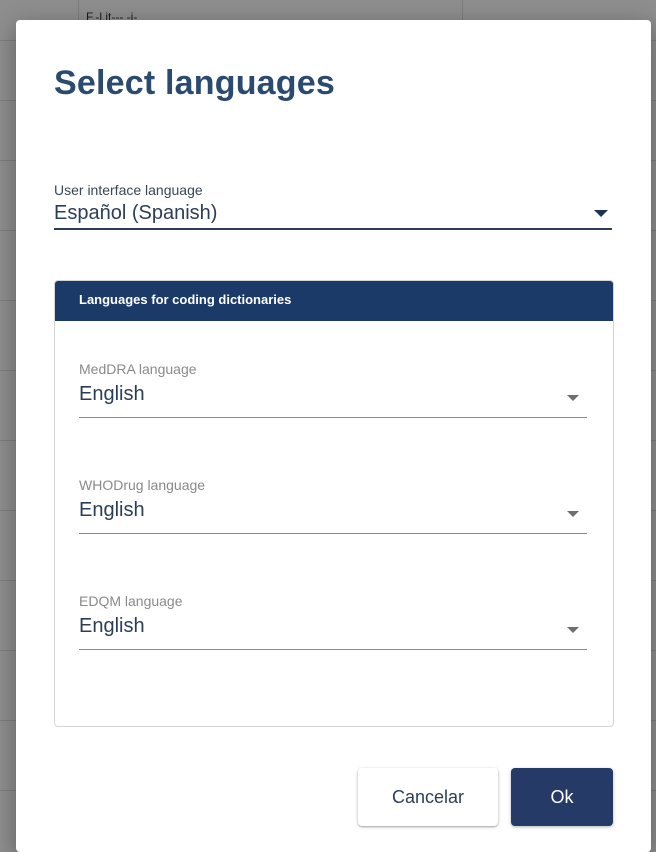 The height and width of the screenshot is (852, 656). What do you see at coordinates (334, 301) in the screenshot?
I see `coding-dictionaries-header: Languages for coding dictionaries` at bounding box center [334, 301].